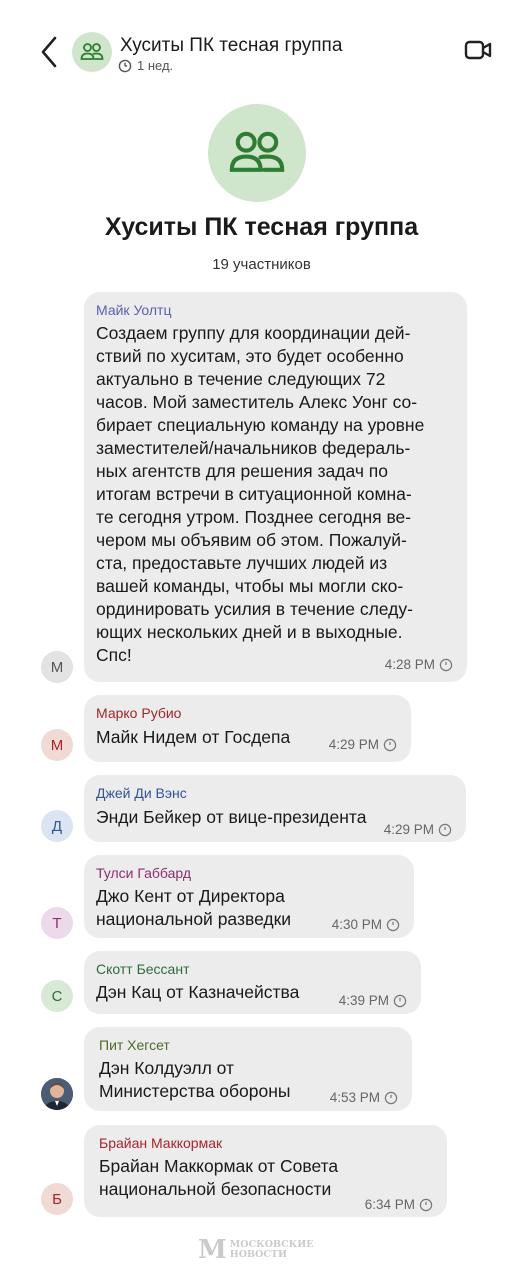 The image size is (523, 1280). I want to click on sender-name: Марко Рубио, so click(139, 713).